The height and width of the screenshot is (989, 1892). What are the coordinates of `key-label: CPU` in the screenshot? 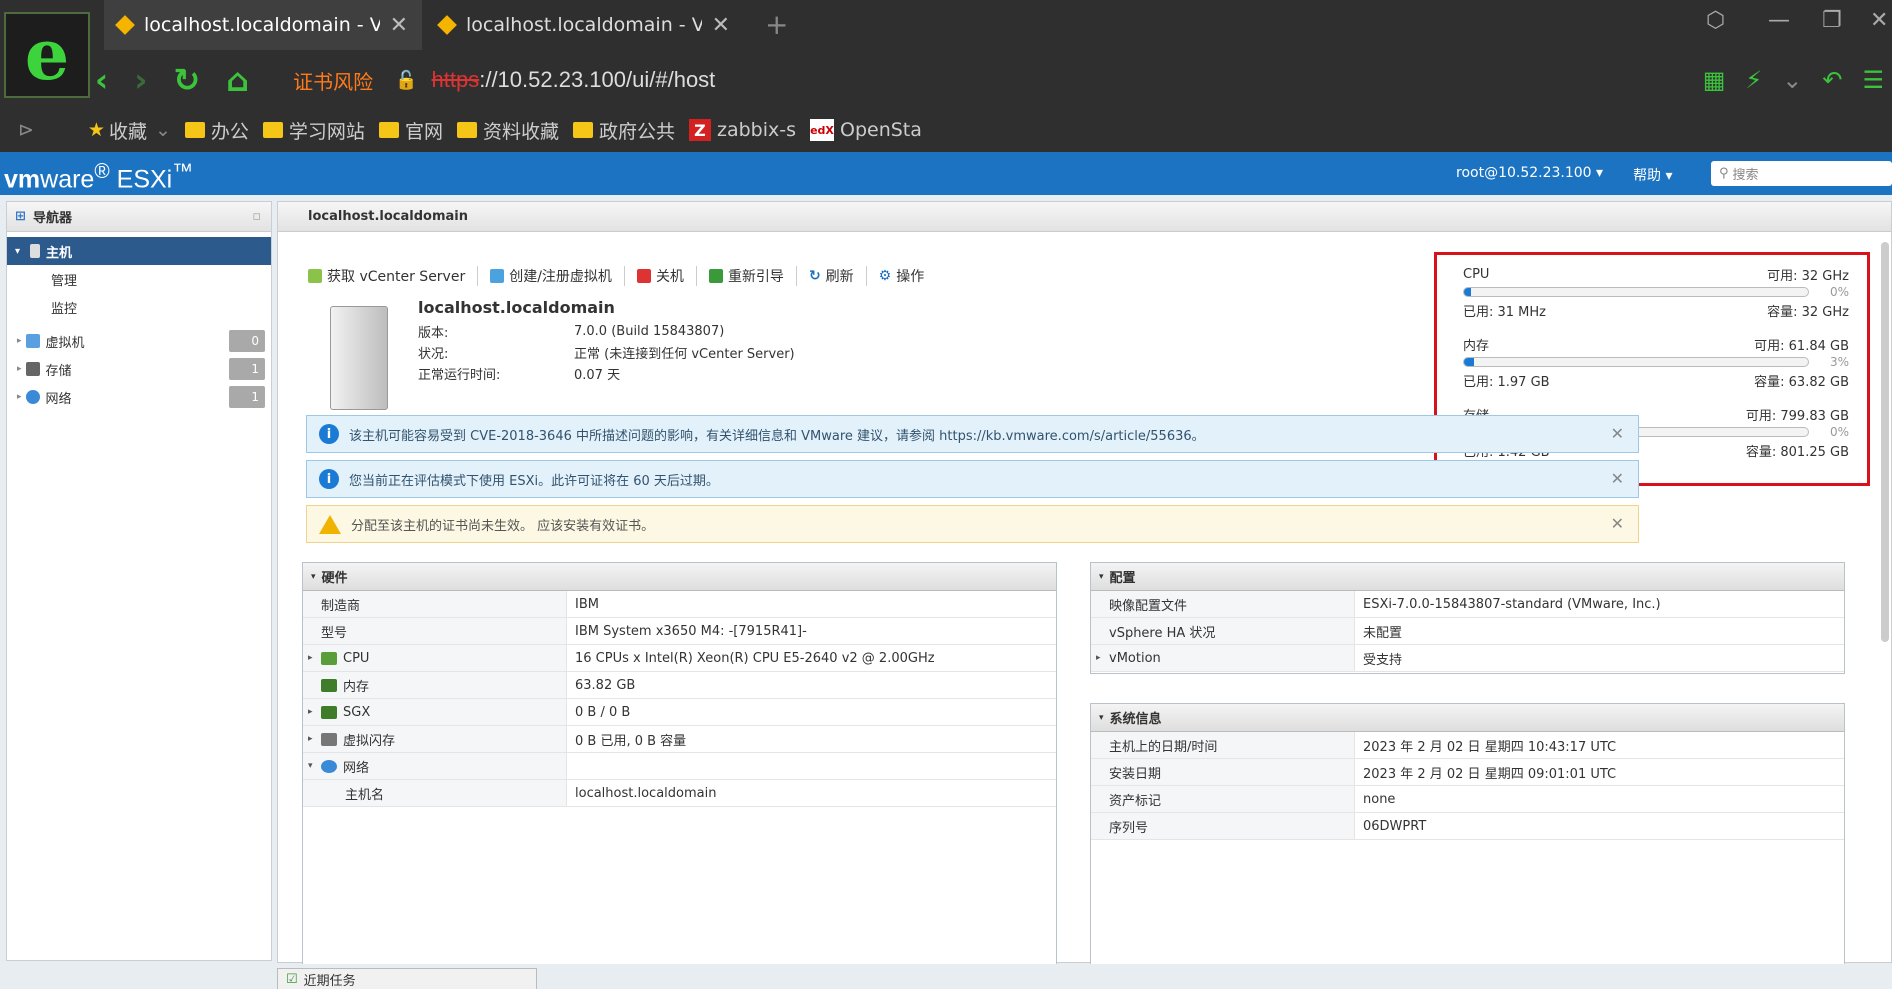 It's located at (356, 658).